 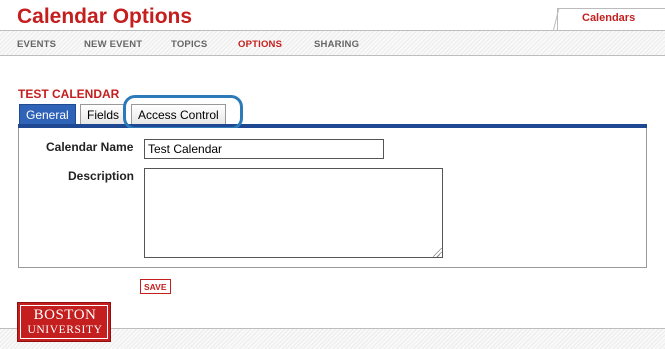 I want to click on logo-line-university: UNIVERSITY, so click(x=65, y=330).